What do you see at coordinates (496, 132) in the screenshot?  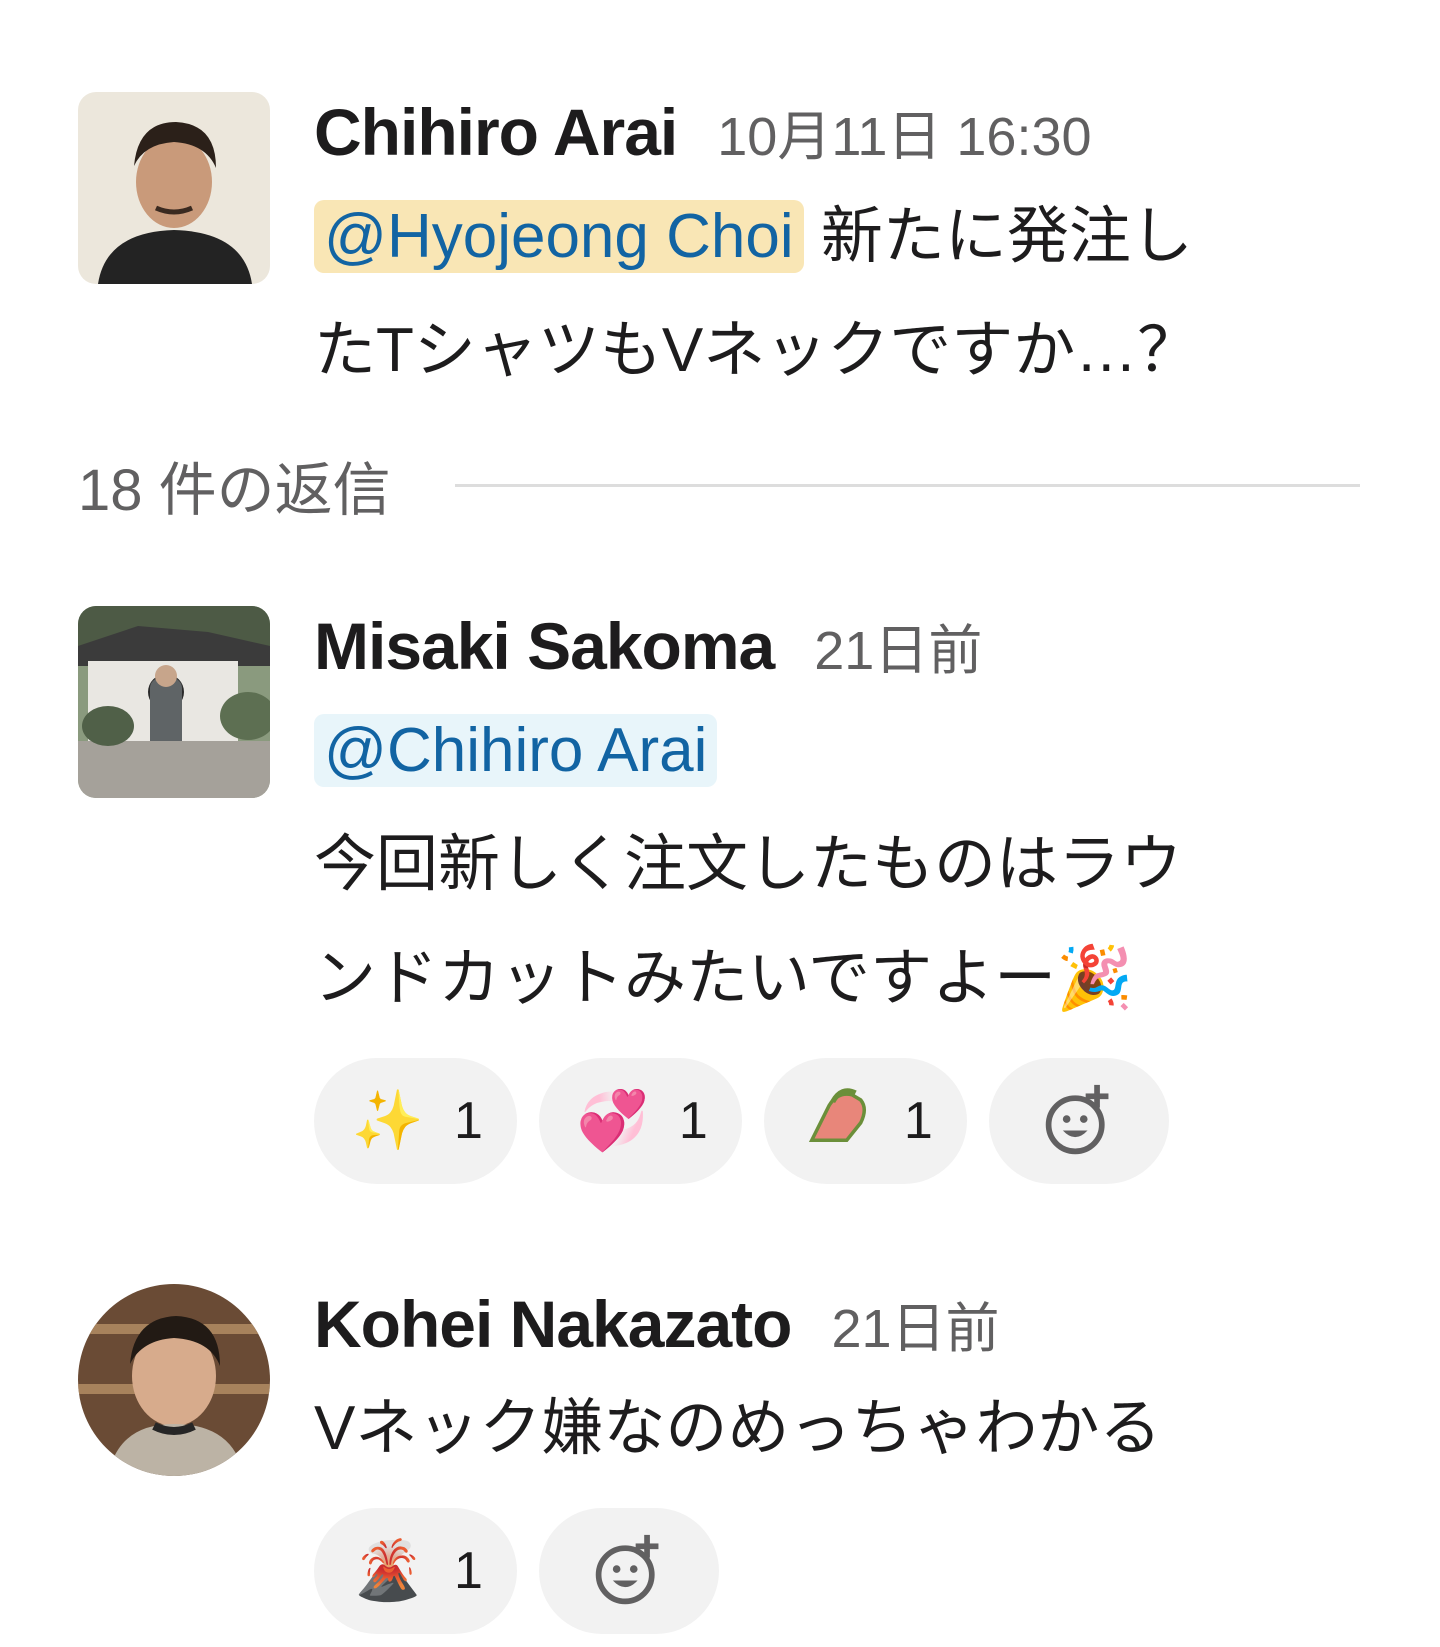 I see `author-name: Chihiro Arai` at bounding box center [496, 132].